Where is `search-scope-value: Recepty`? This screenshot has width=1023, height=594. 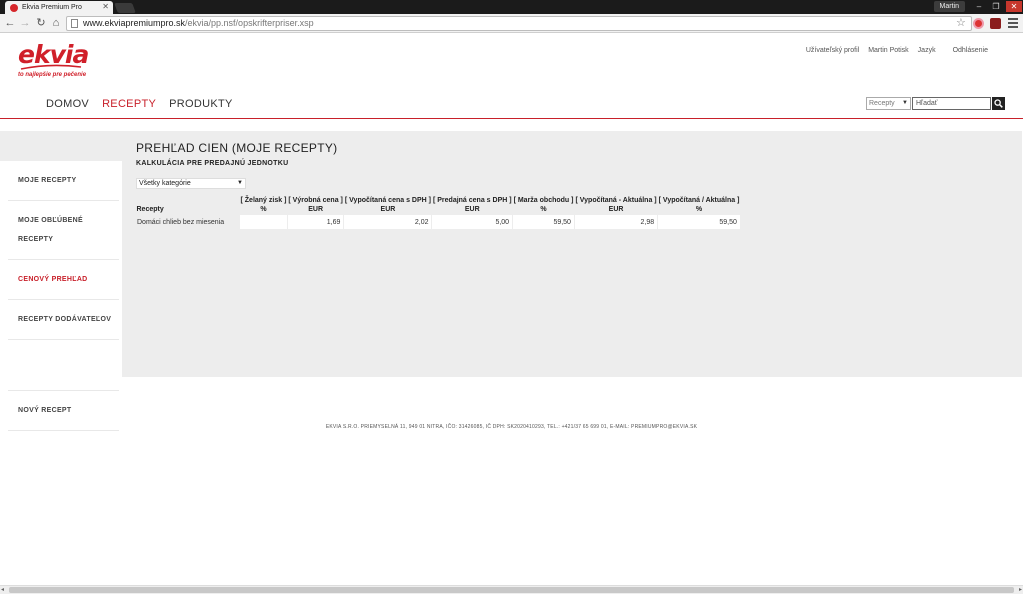
search-scope-value: Recepty is located at coordinates (882, 103).